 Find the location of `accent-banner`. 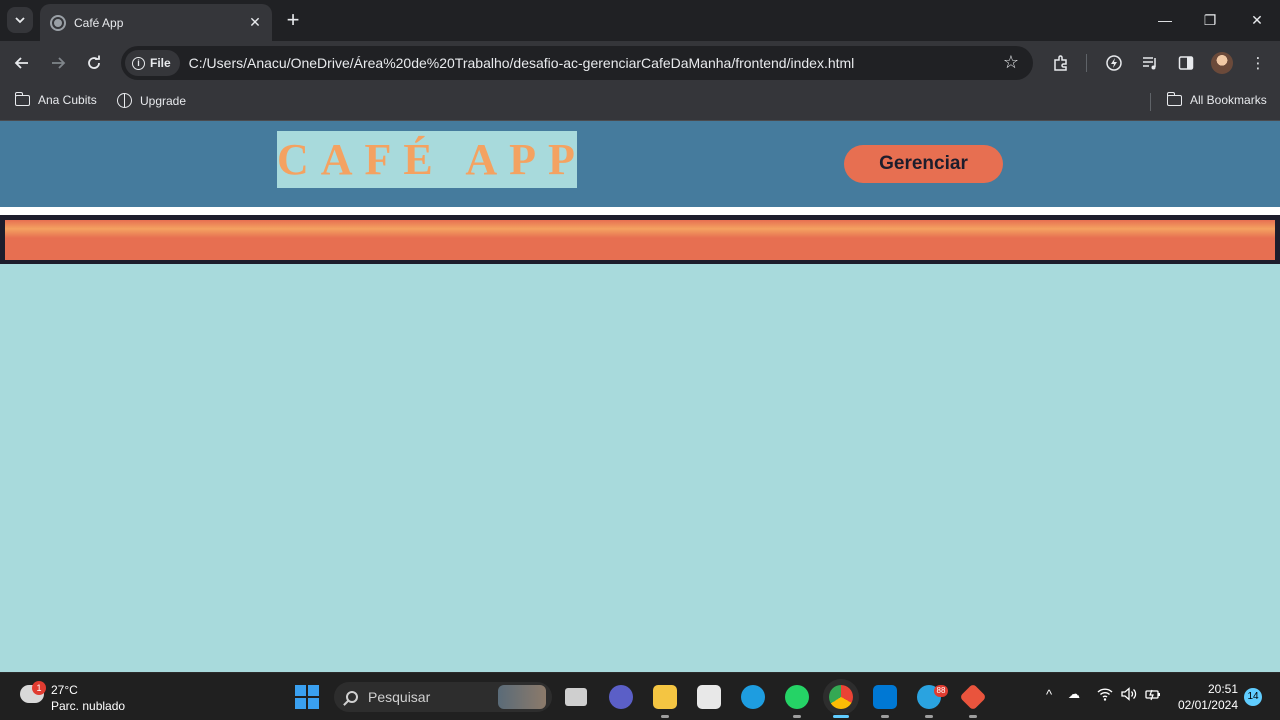

accent-banner is located at coordinates (640, 240).